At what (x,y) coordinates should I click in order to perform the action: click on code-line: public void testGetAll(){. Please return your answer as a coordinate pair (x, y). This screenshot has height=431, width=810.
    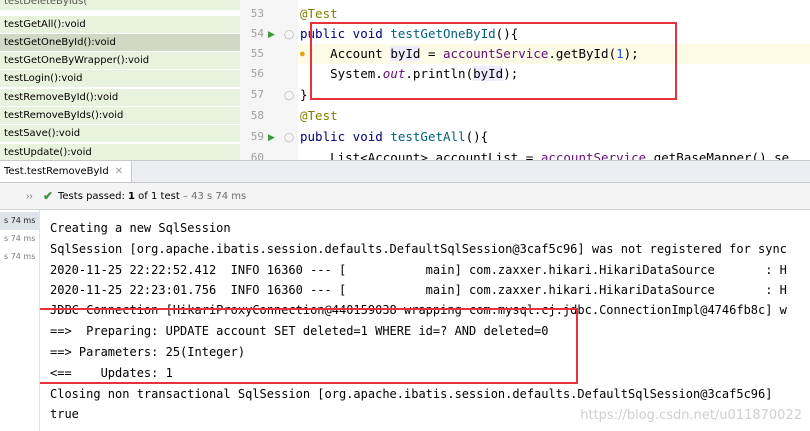
    Looking at the image, I should click on (394, 137).